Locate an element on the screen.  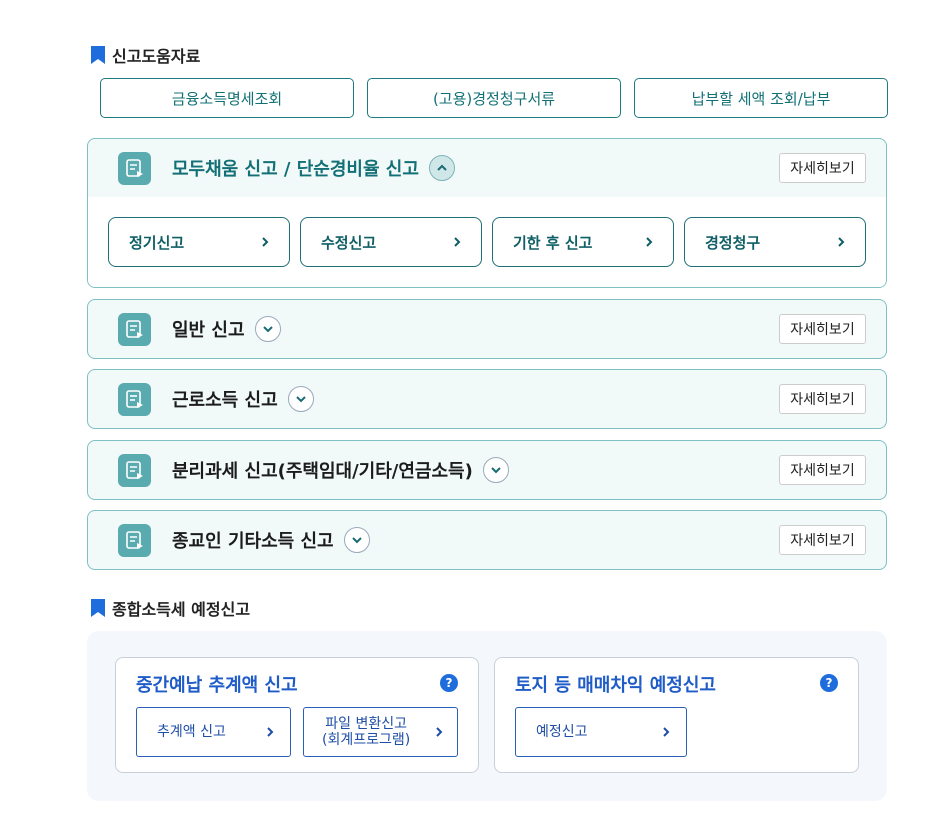
sub-button-label: 수정신고 is located at coordinates (349, 242).